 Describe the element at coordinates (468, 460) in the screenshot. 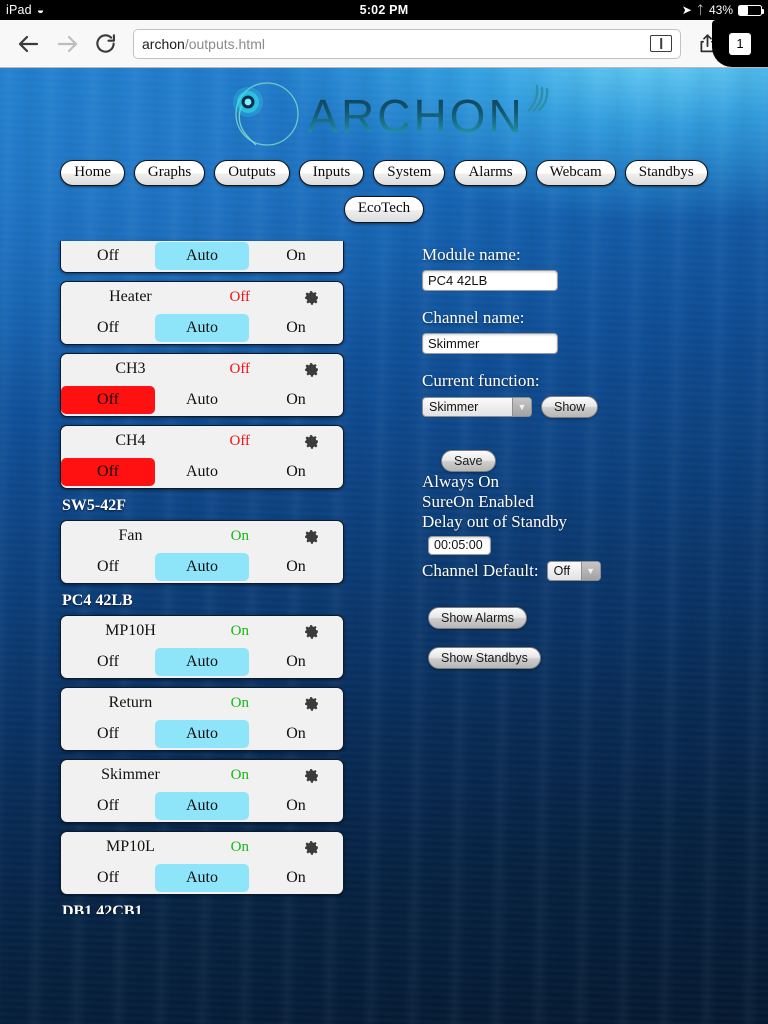

I see `save-button: Save` at that location.